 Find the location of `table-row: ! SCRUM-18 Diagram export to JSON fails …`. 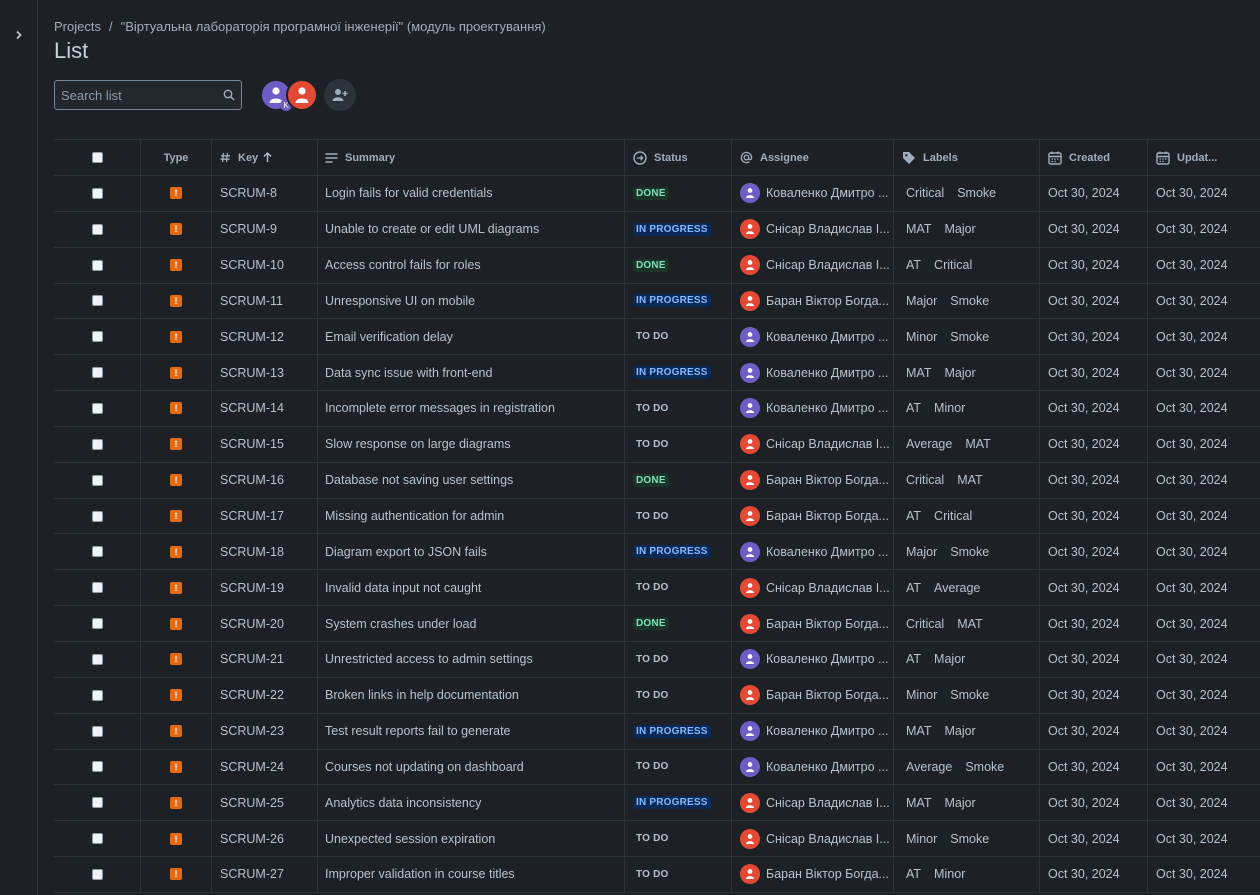

table-row: ! SCRUM-18 Diagram export to JSON fails … is located at coordinates (657, 552).